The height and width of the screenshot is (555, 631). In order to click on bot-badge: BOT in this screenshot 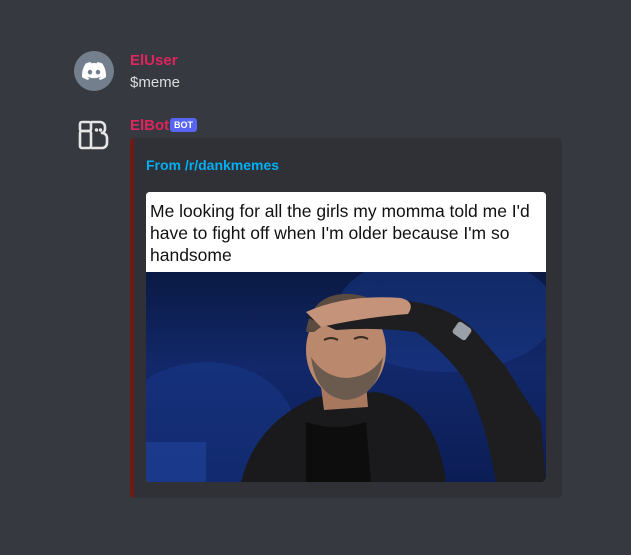, I will do `click(183, 125)`.